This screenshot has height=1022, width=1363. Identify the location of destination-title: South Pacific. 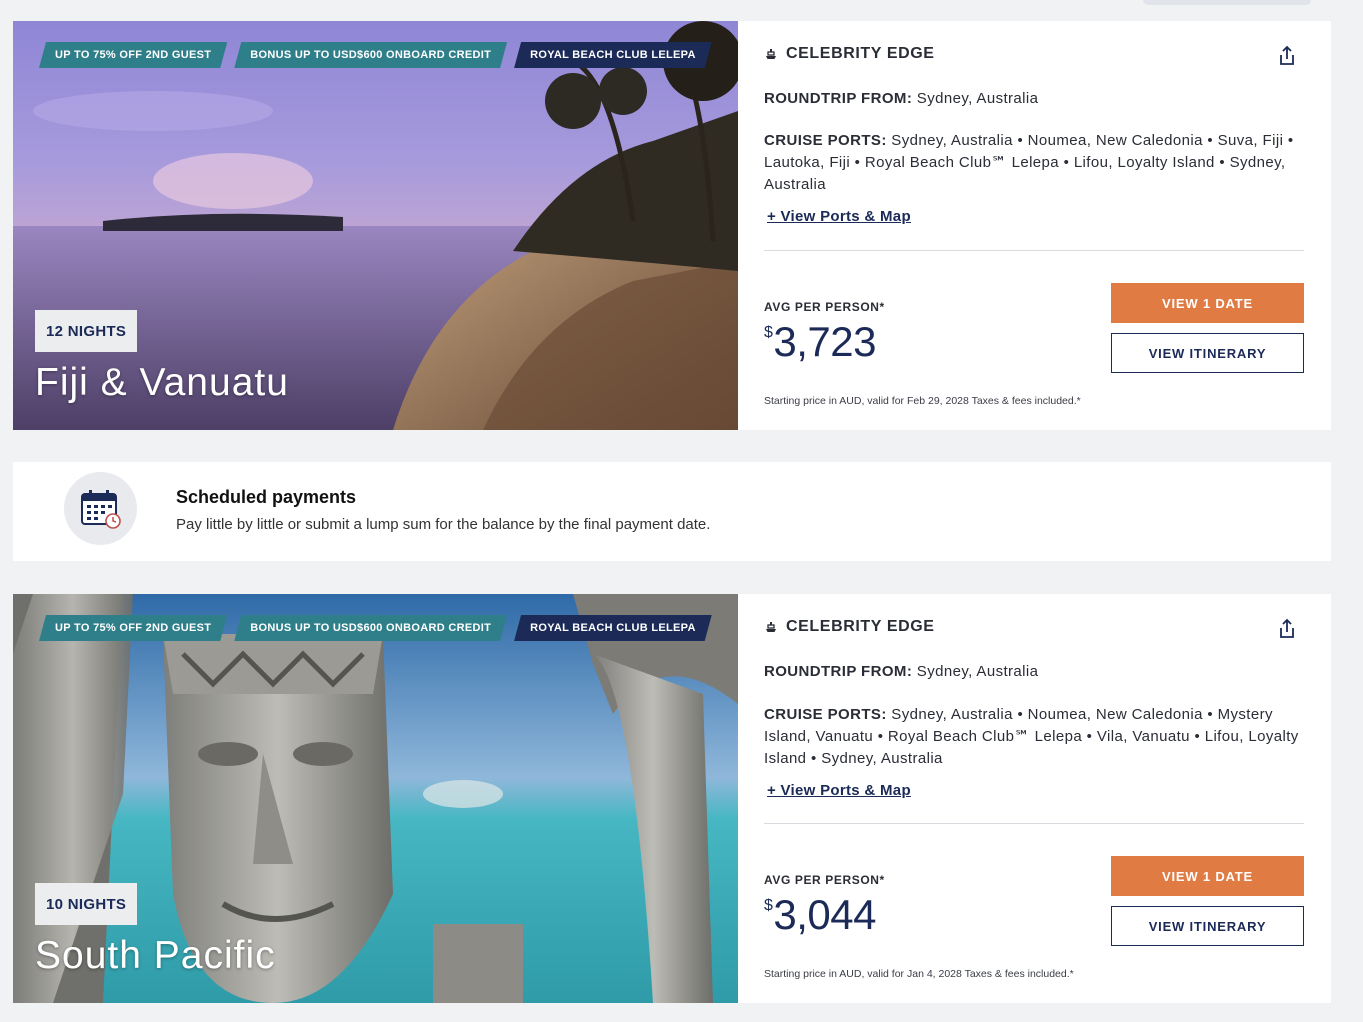
(155, 956).